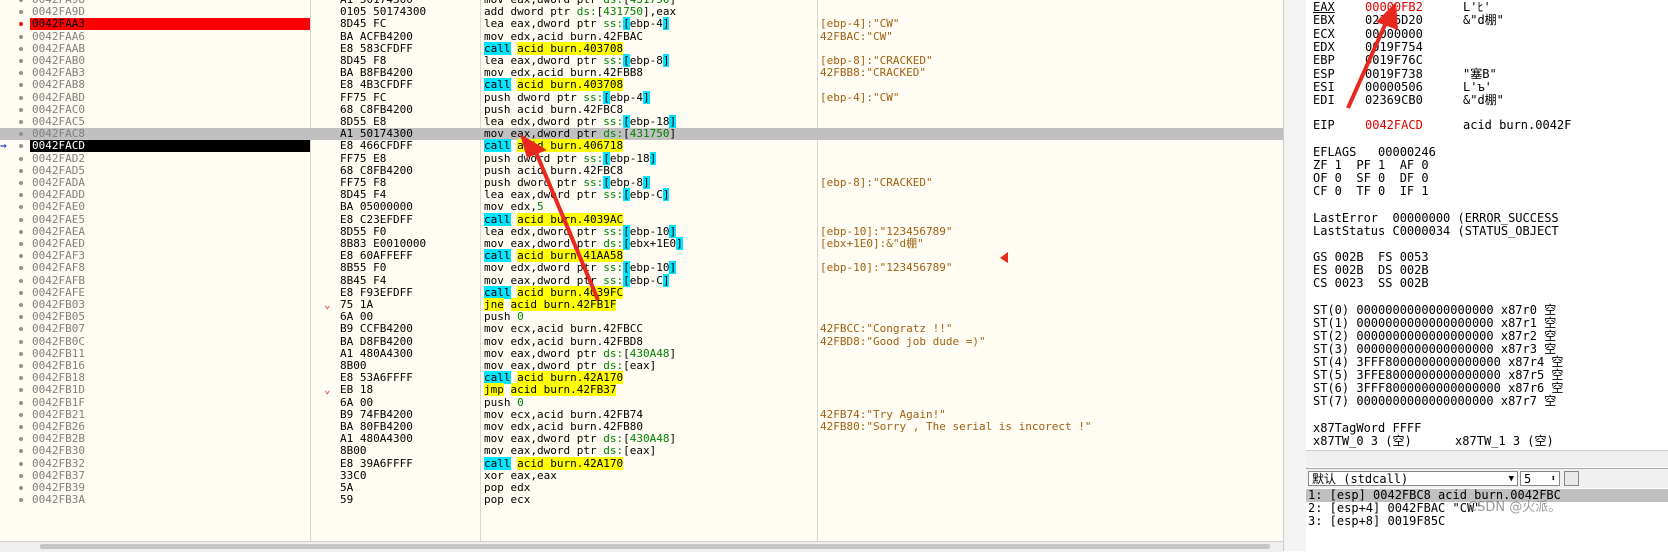 Image resolution: width=1668 pixels, height=552 pixels. I want to click on comment: 42FBCC:"Congratz !!", so click(886, 329).